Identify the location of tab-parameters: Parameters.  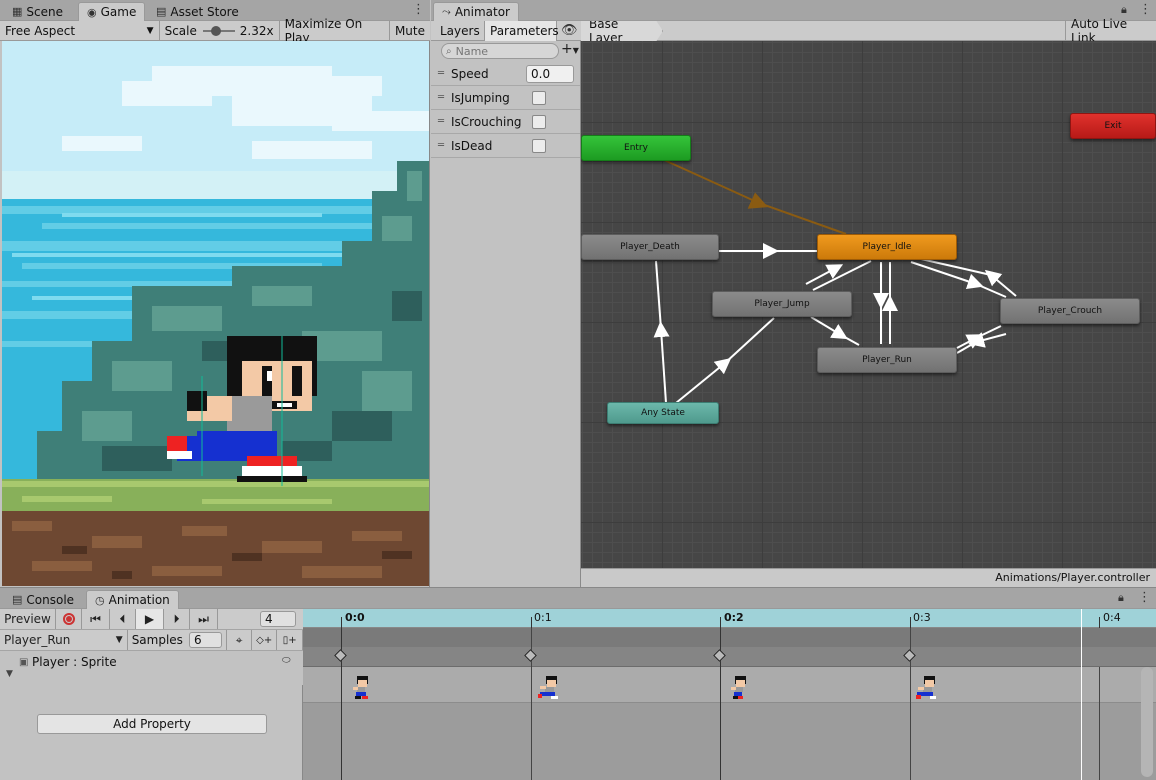
(522, 31).